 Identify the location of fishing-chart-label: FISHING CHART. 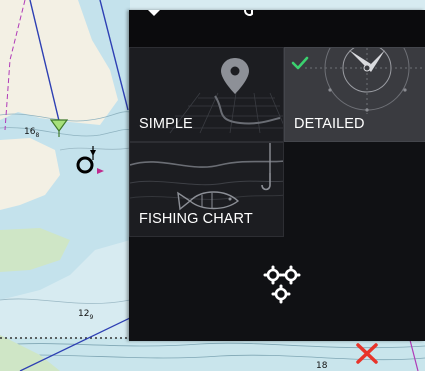
(196, 219).